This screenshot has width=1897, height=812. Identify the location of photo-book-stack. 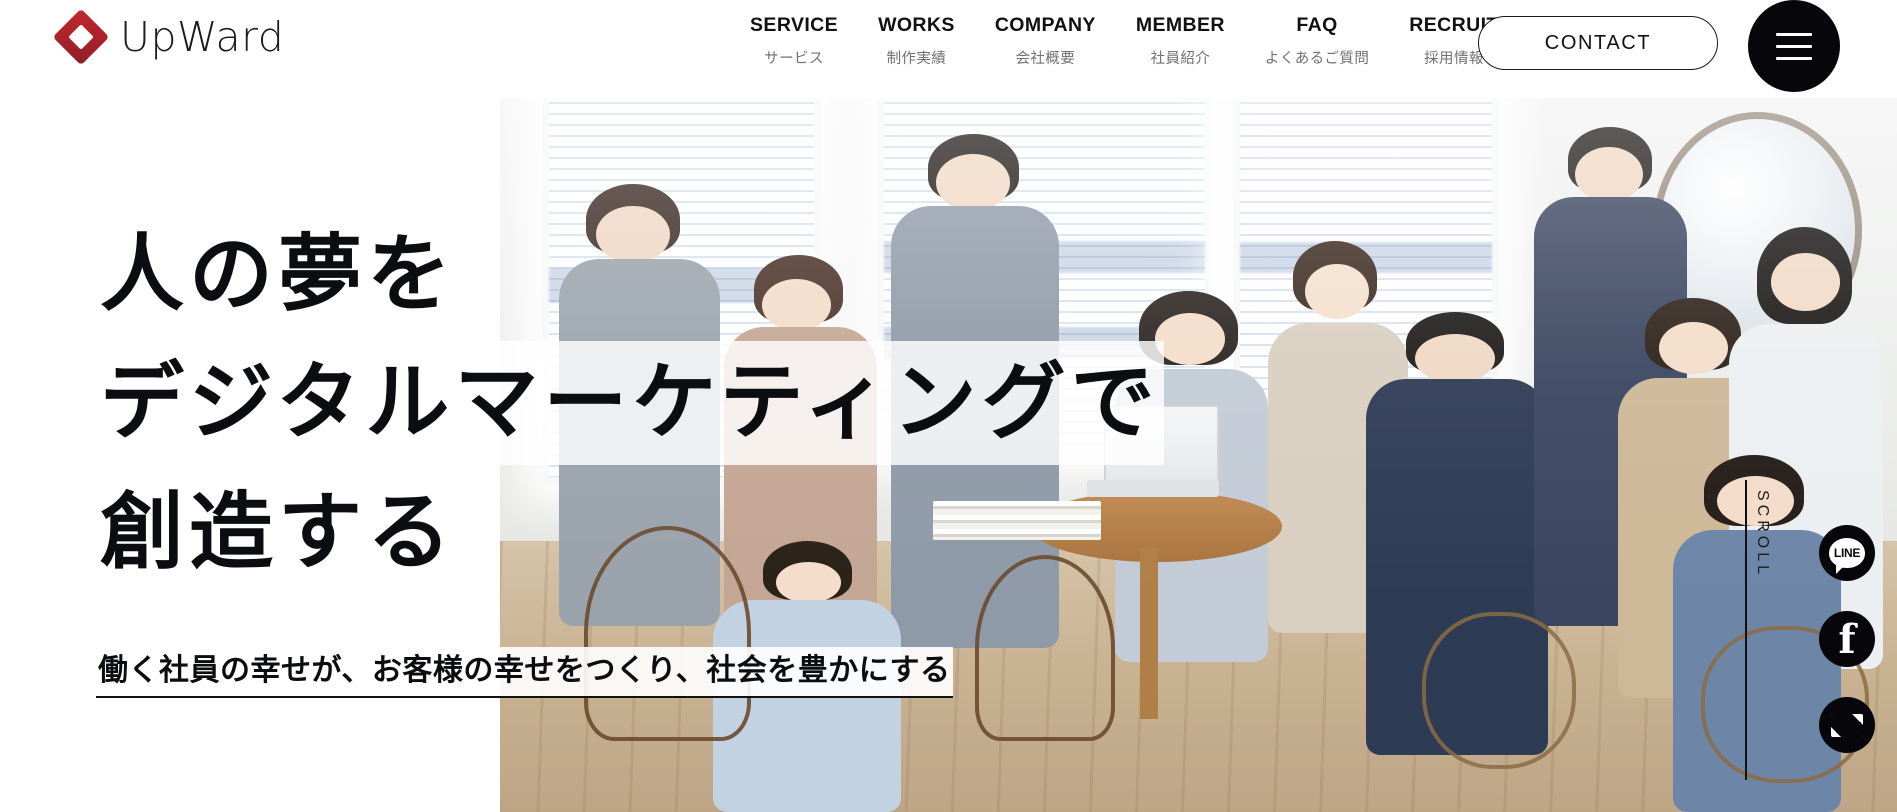
(1017, 520).